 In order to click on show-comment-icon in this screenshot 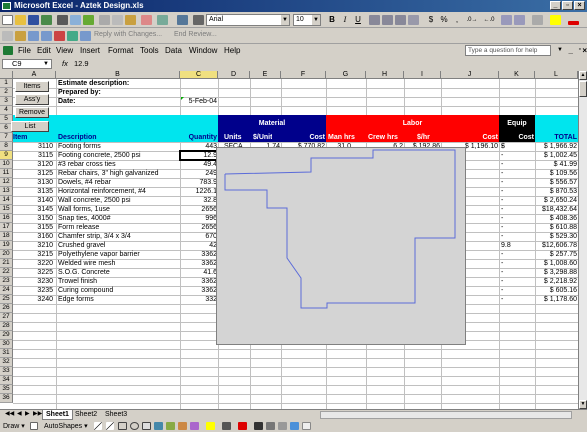, I will do `click(7, 36)`.